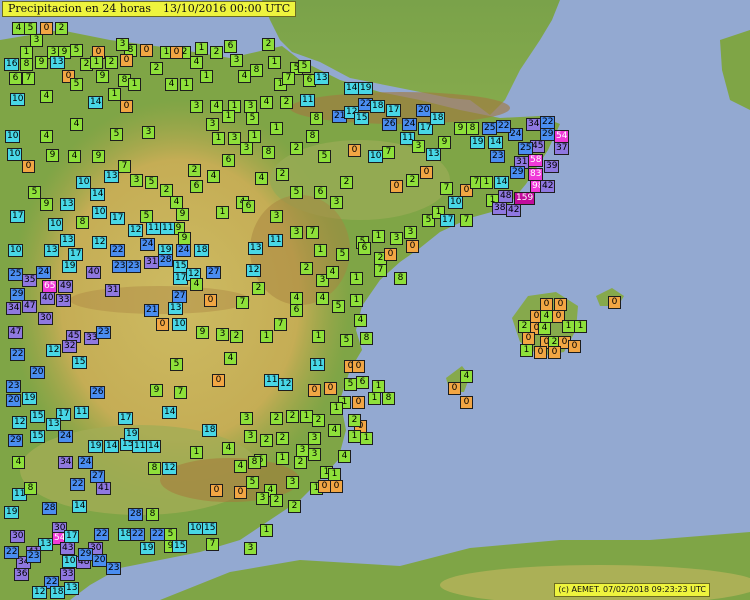 Image resolution: width=750 pixels, height=600 pixels. What do you see at coordinates (562, 136) in the screenshot?
I see `station-value: 54` at bounding box center [562, 136].